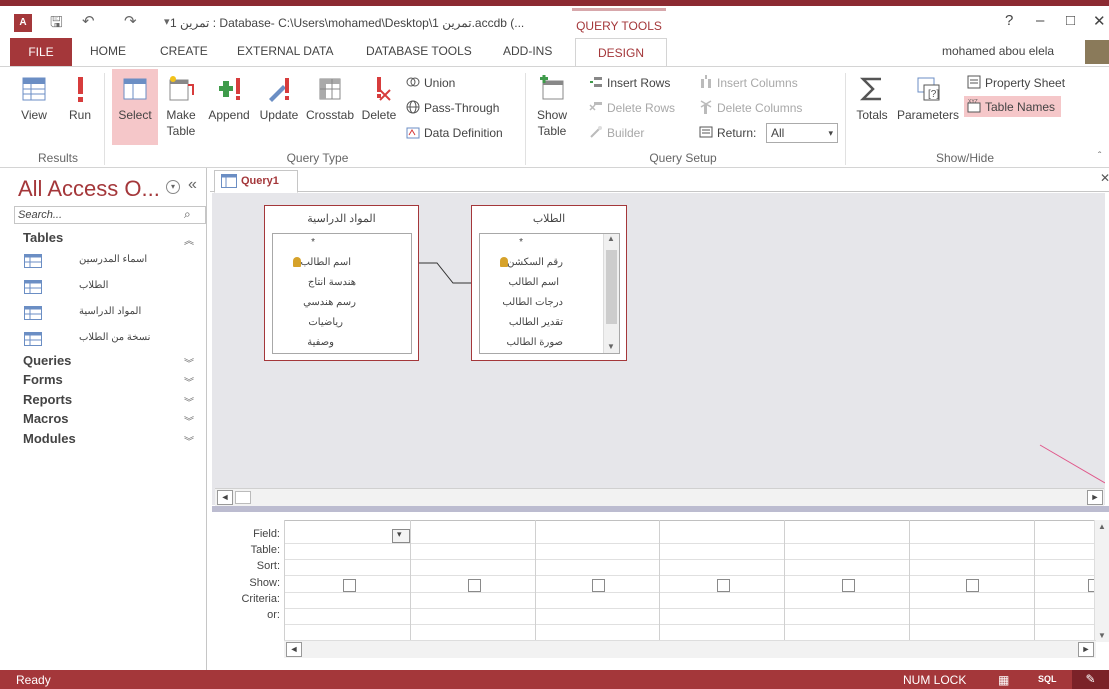 The image size is (1109, 689). I want to click on grid-vertical-scrollbar: ▲ ▼, so click(1101, 581).